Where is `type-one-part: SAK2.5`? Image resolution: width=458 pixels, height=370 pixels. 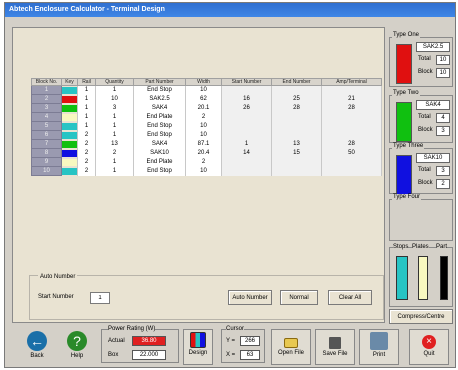 type-one-part: SAK2.5 is located at coordinates (433, 47).